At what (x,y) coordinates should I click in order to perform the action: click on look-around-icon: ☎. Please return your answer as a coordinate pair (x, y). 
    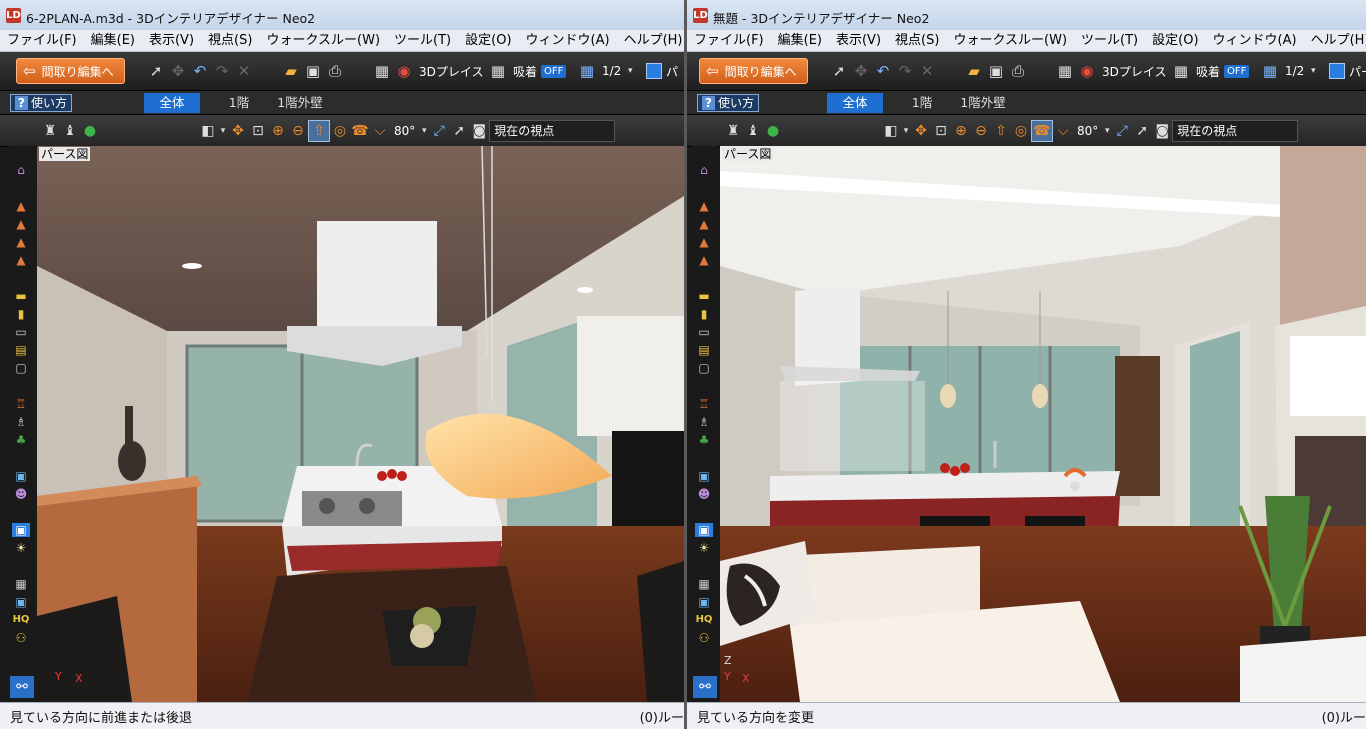
    Looking at the image, I should click on (1042, 131).